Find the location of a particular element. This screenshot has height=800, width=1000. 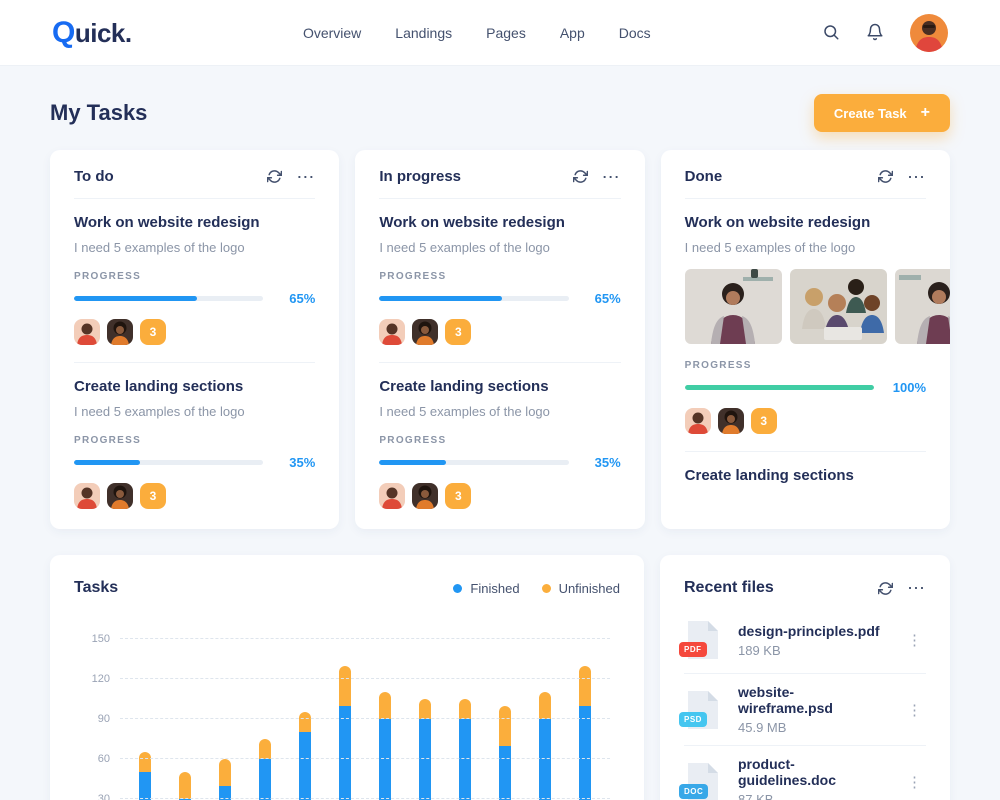

file-row: PDF design-principles.pdf 189 KB ⋮ is located at coordinates (802, 640).